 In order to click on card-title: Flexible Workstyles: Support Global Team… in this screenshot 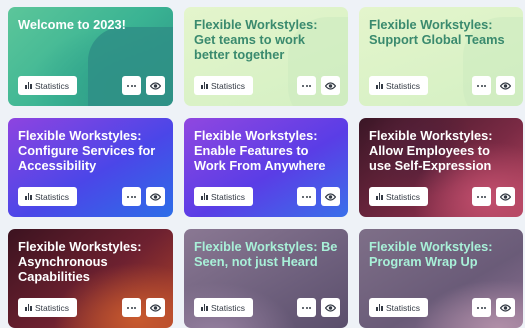, I will do `click(437, 32)`.